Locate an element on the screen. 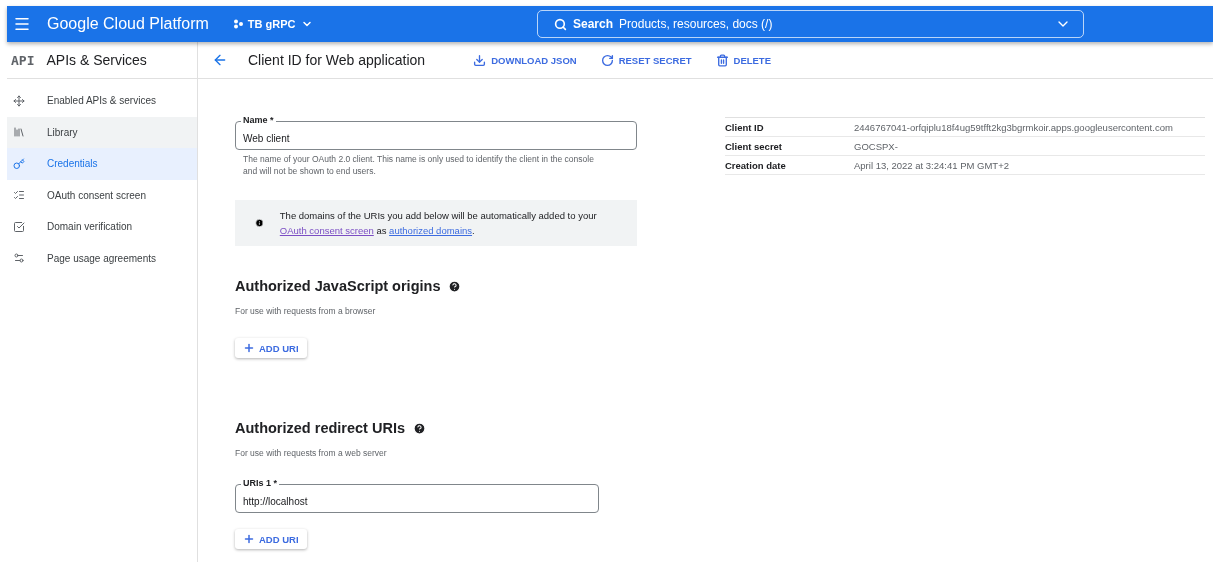  checkbox-icon is located at coordinates (19, 226).